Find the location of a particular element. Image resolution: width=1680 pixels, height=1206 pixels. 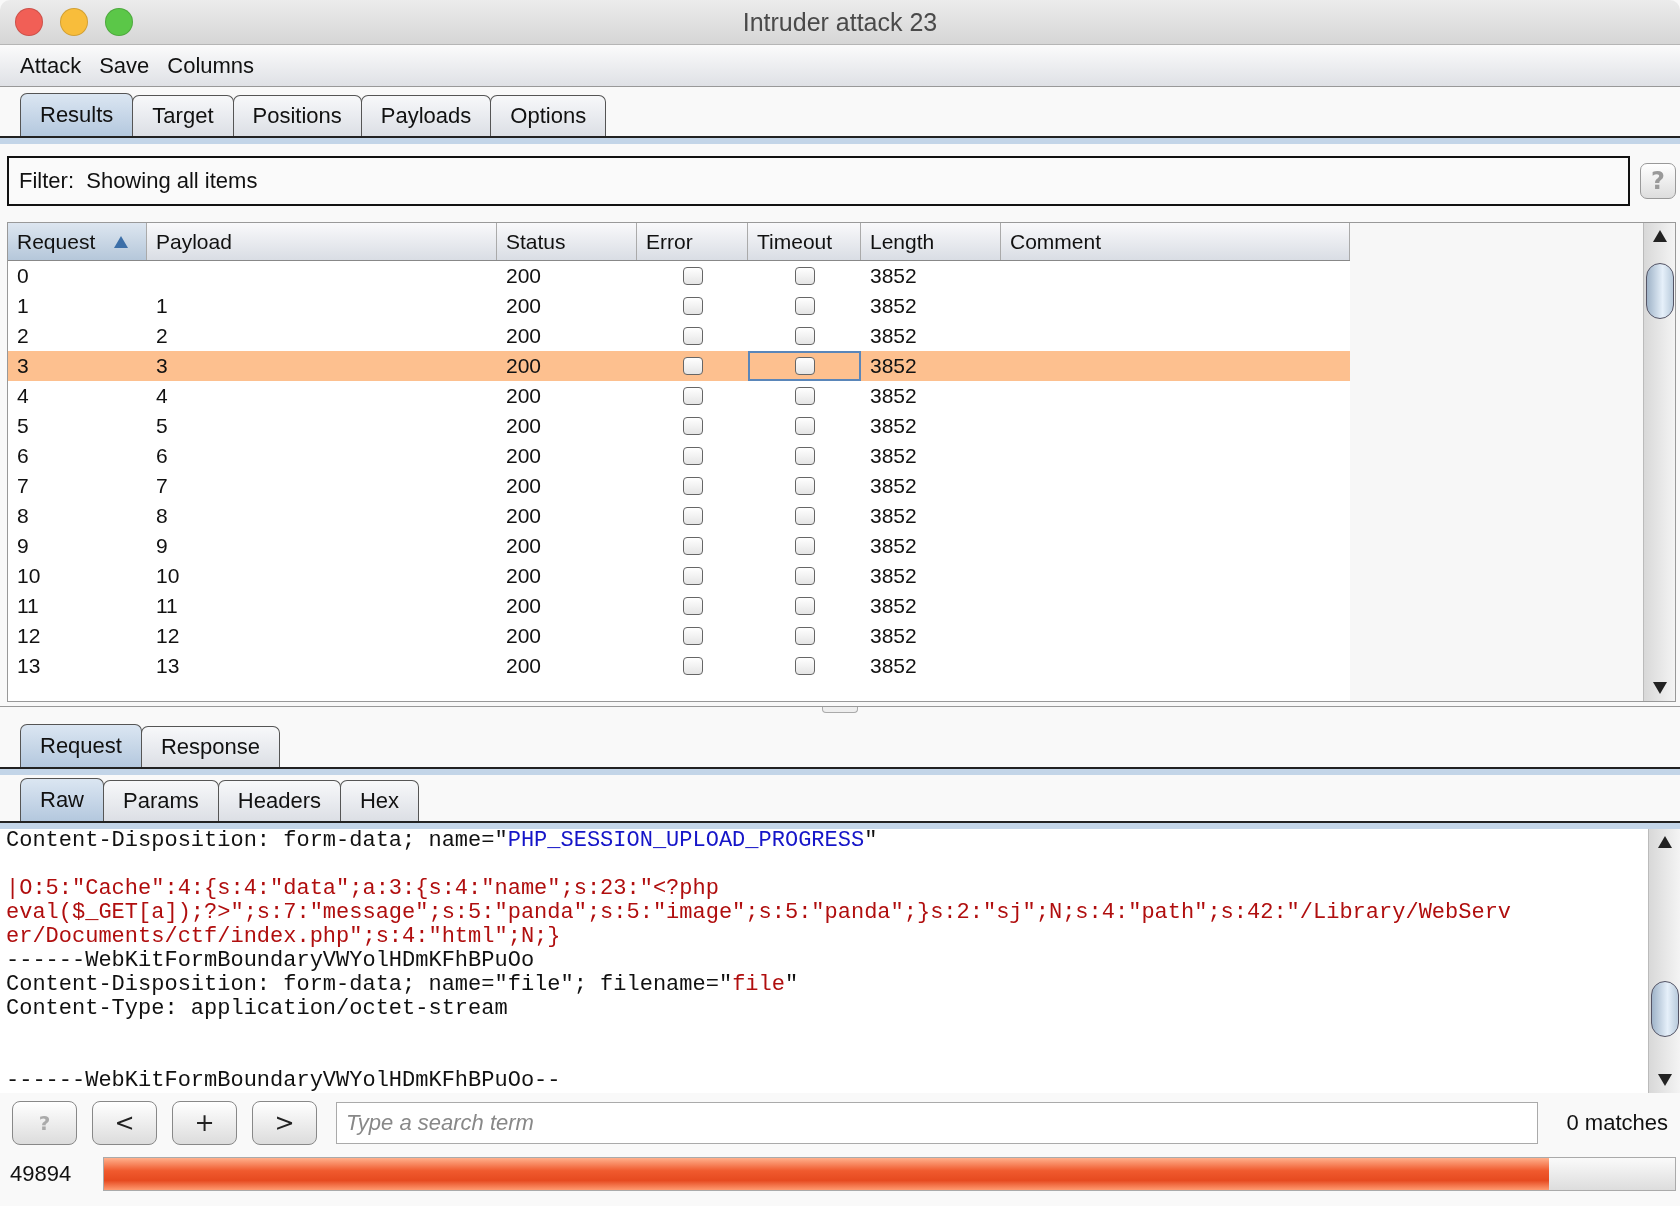

tab: Hex is located at coordinates (379, 800).